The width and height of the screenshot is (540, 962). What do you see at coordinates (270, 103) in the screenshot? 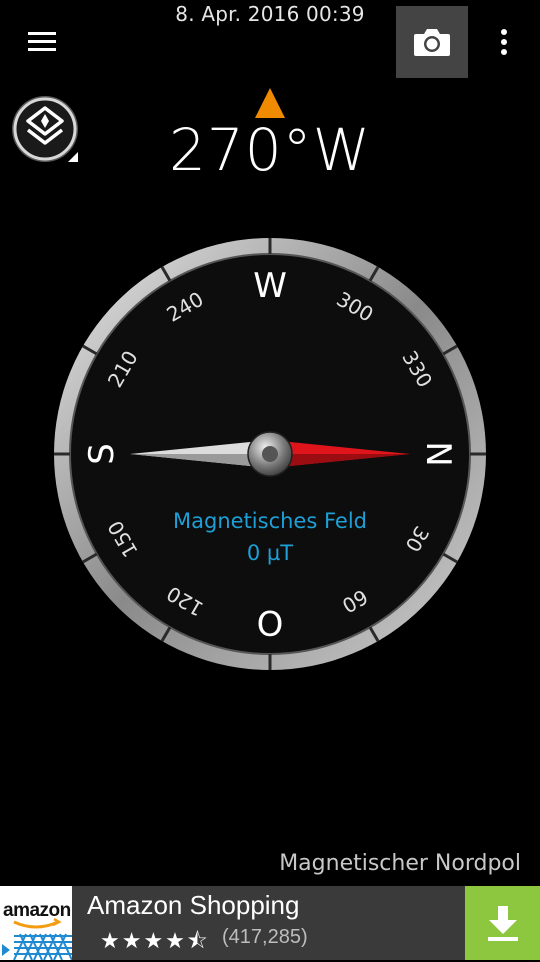
I see `heading-pointer` at bounding box center [270, 103].